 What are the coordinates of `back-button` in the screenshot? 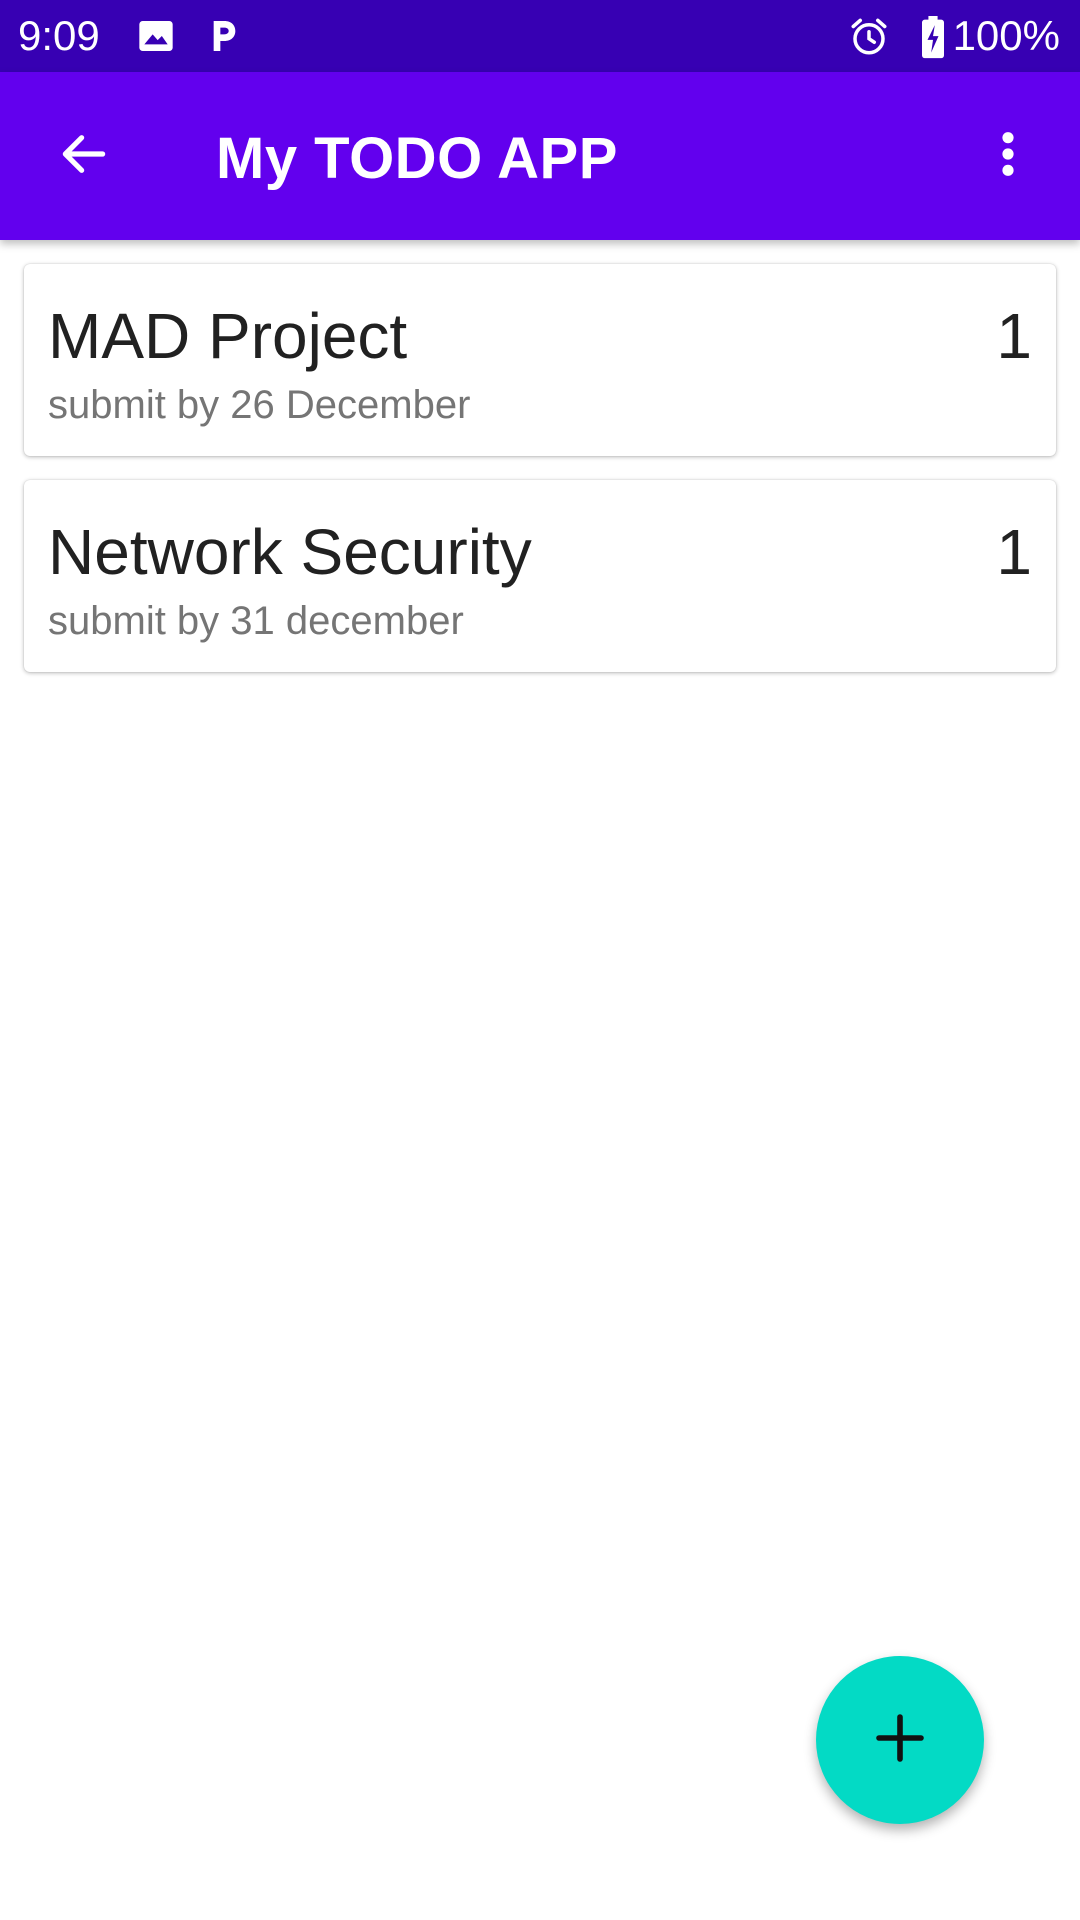 It's located at (84, 156).